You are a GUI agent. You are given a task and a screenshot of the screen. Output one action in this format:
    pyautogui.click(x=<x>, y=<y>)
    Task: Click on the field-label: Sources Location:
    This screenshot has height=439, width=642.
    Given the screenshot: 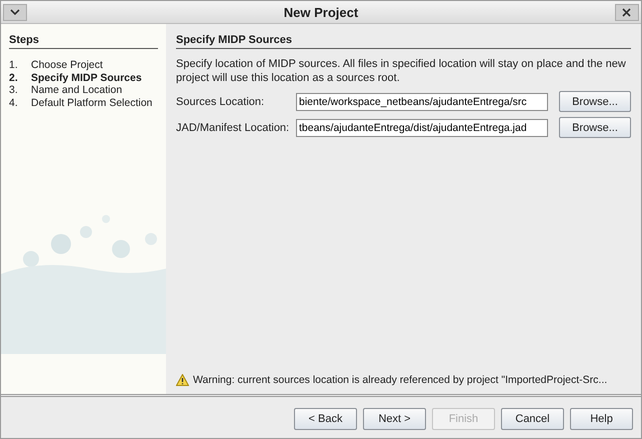 What is the action you would take?
    pyautogui.click(x=221, y=102)
    